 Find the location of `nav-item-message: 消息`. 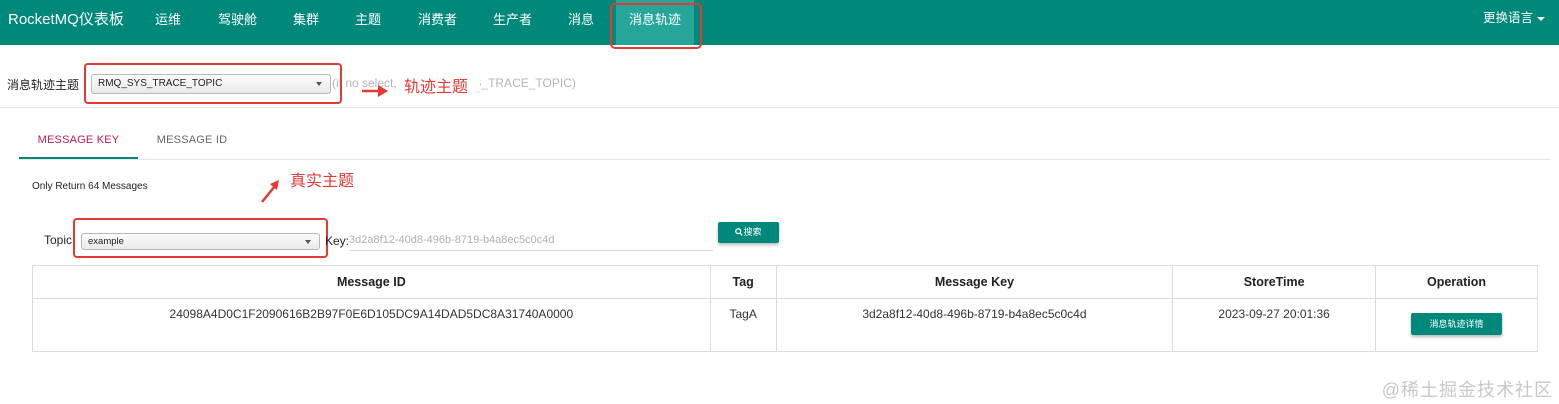

nav-item-message: 消息 is located at coordinates (581, 20).